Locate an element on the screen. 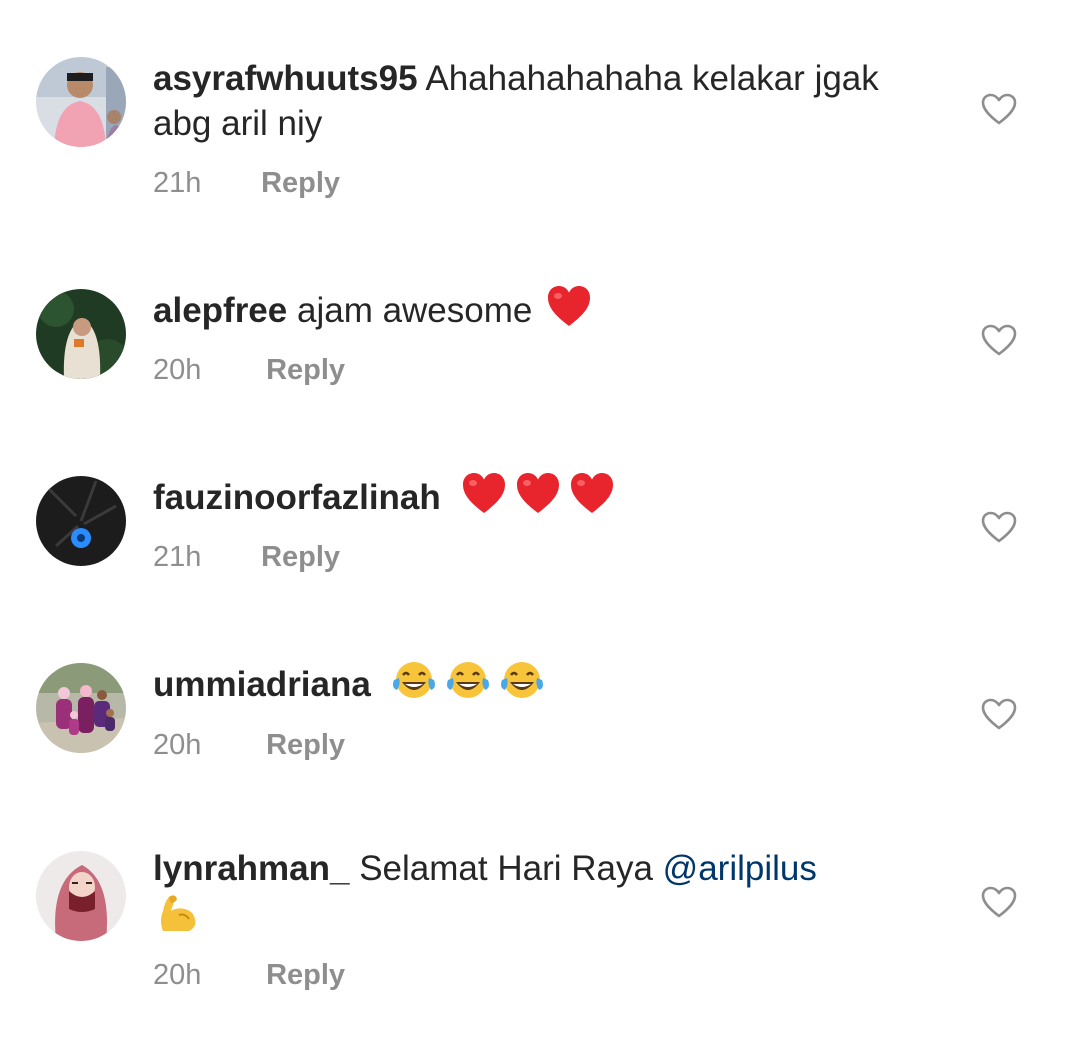 This screenshot has height=1051, width=1080. comment-username: fauzinoorfazlinah is located at coordinates (297, 497).